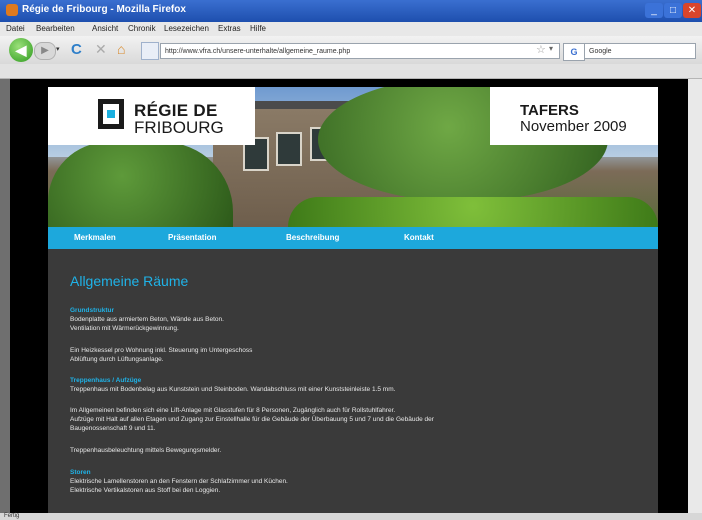  Describe the element at coordinates (76, 49) in the screenshot. I see `reload-button: C` at that location.